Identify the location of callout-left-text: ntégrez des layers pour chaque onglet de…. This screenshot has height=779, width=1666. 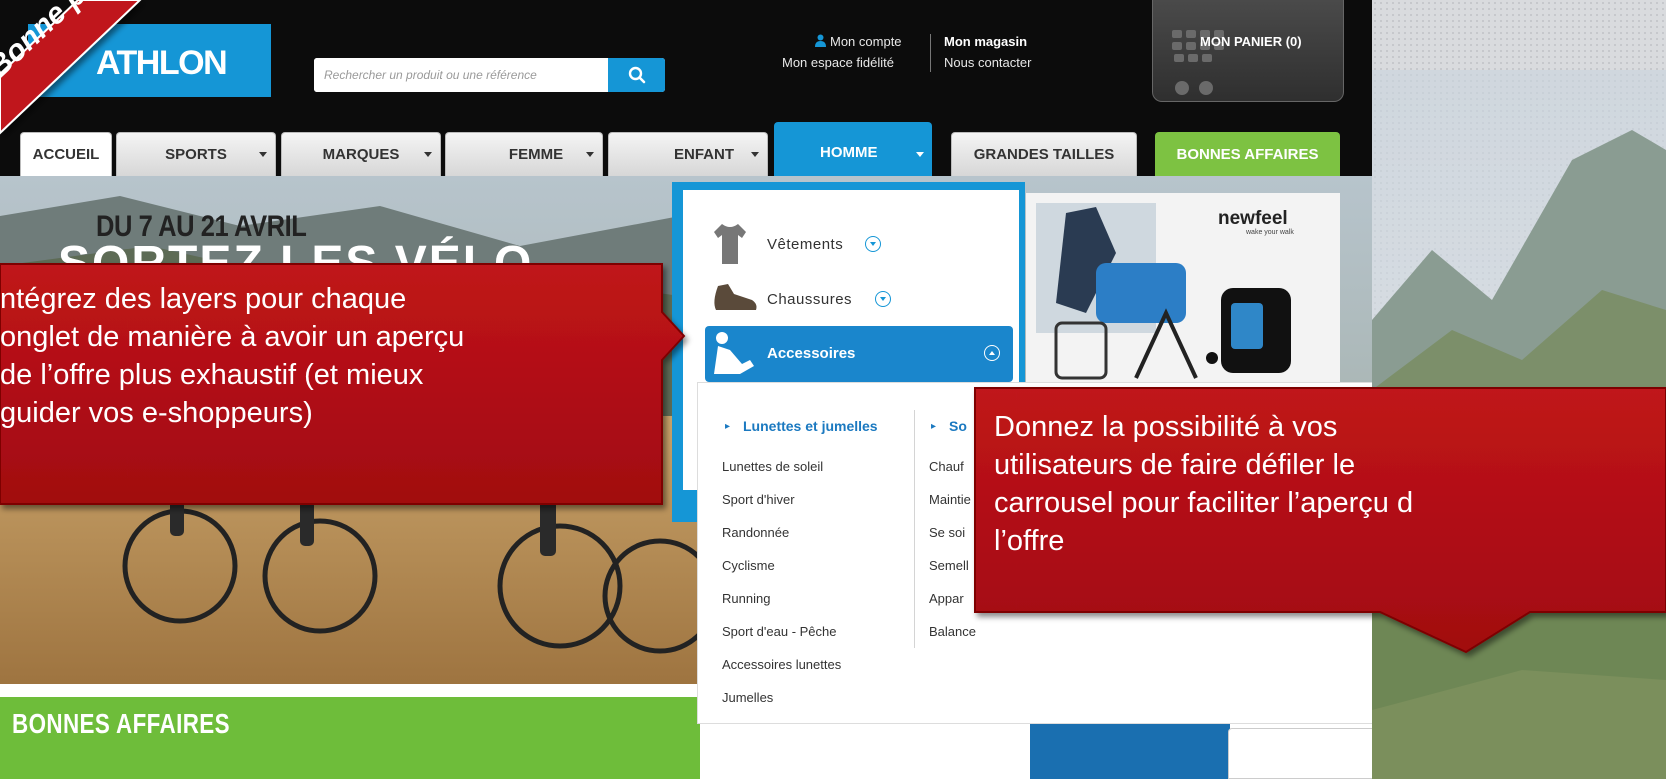
(232, 356).